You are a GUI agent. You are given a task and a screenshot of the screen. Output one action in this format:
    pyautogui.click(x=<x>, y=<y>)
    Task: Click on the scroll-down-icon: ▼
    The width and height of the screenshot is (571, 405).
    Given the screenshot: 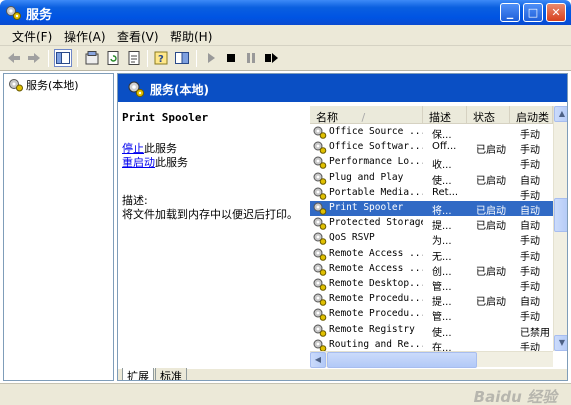 What is the action you would take?
    pyautogui.click(x=560, y=343)
    